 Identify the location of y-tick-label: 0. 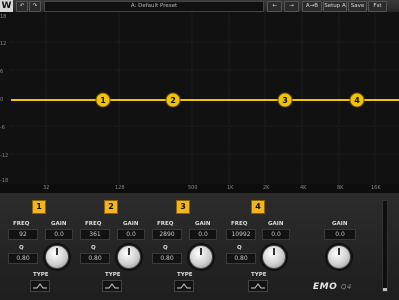
(2, 100).